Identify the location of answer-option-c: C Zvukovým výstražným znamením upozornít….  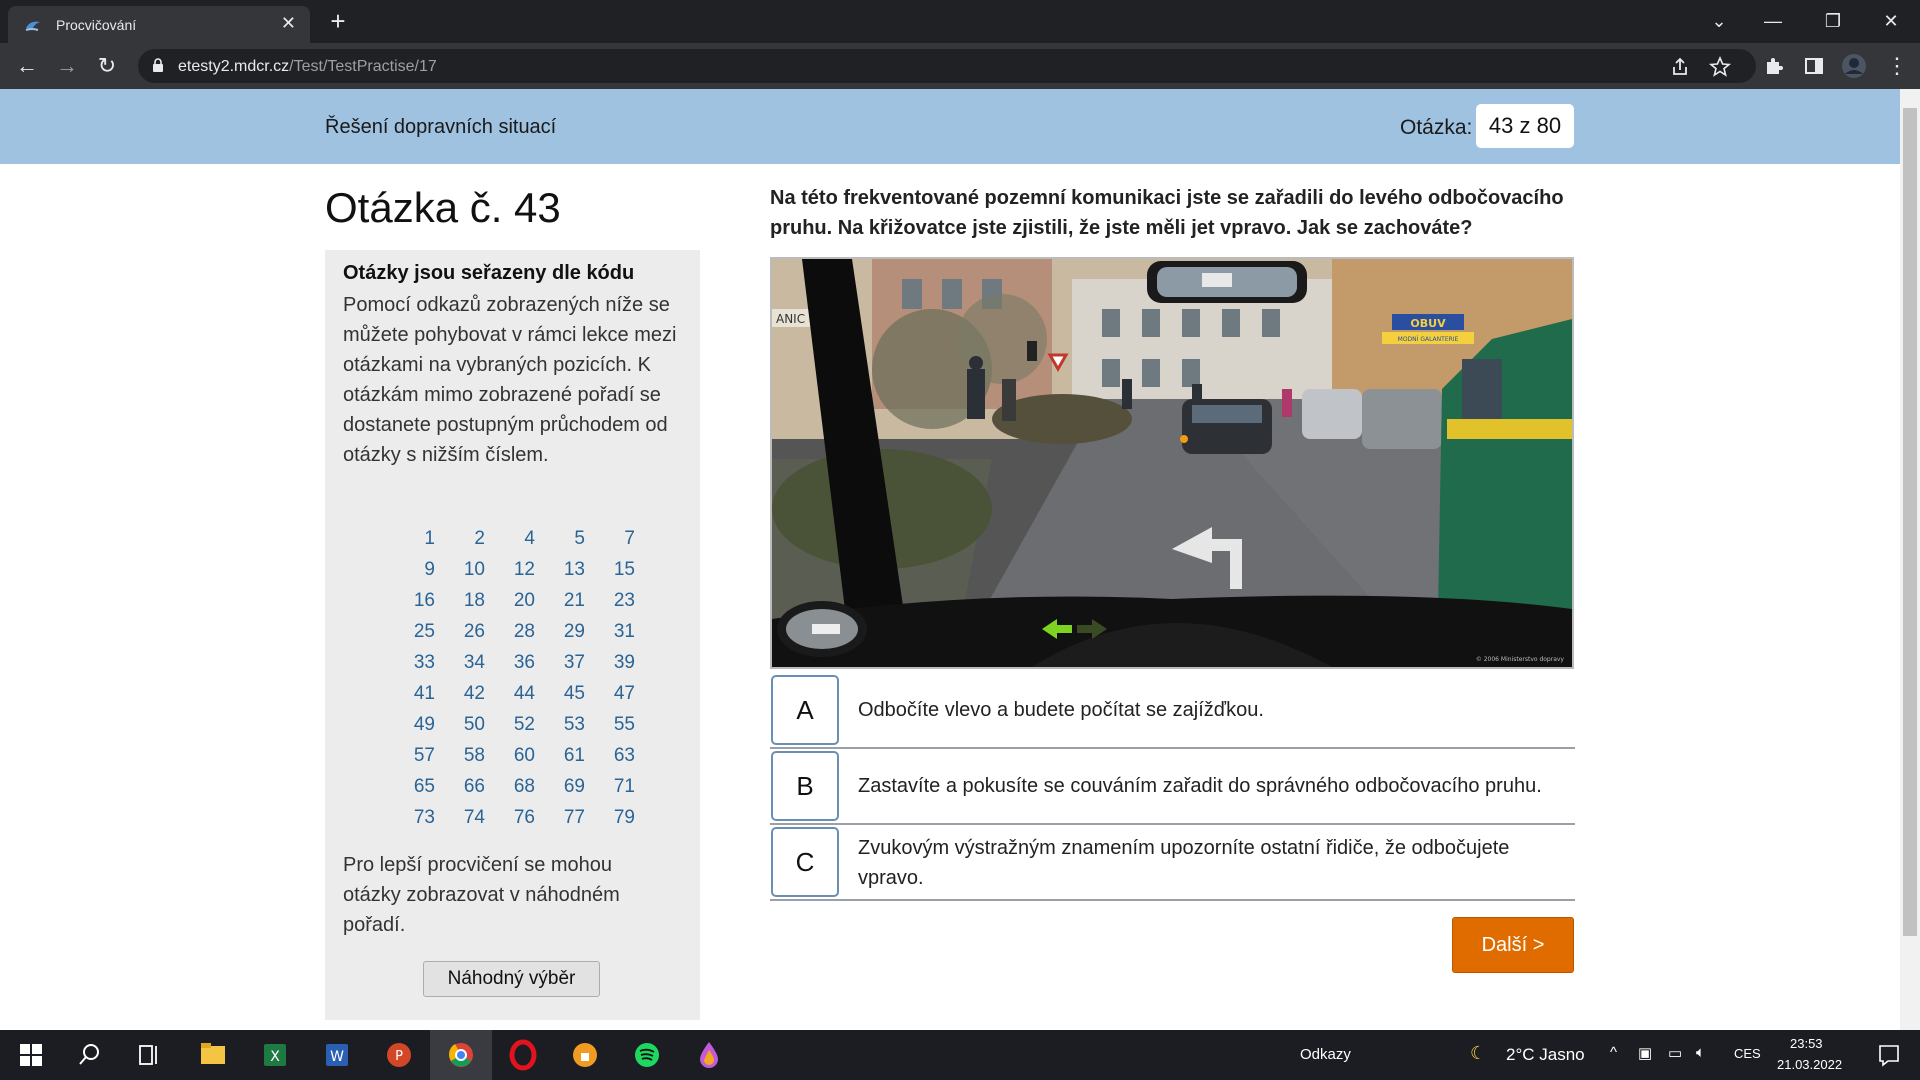
(1172, 863).